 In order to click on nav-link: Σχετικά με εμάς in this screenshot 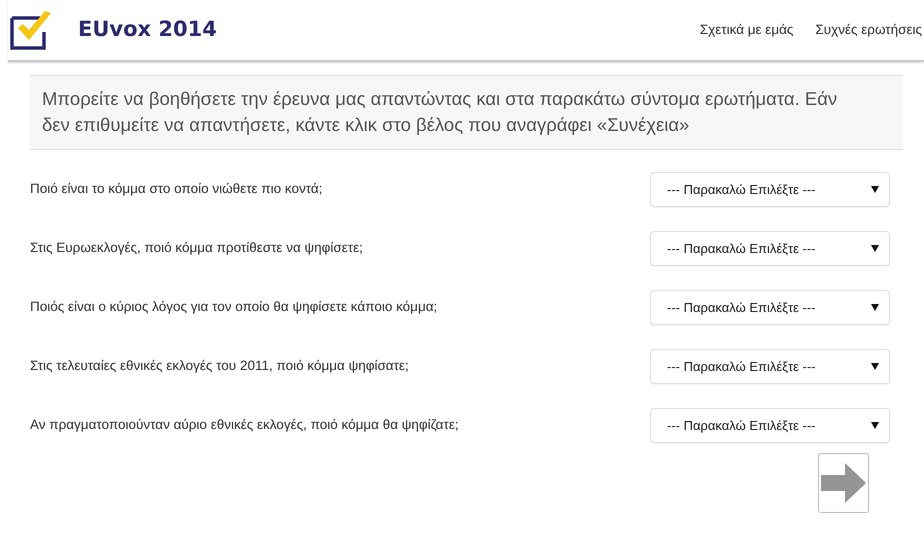, I will do `click(747, 30)`.